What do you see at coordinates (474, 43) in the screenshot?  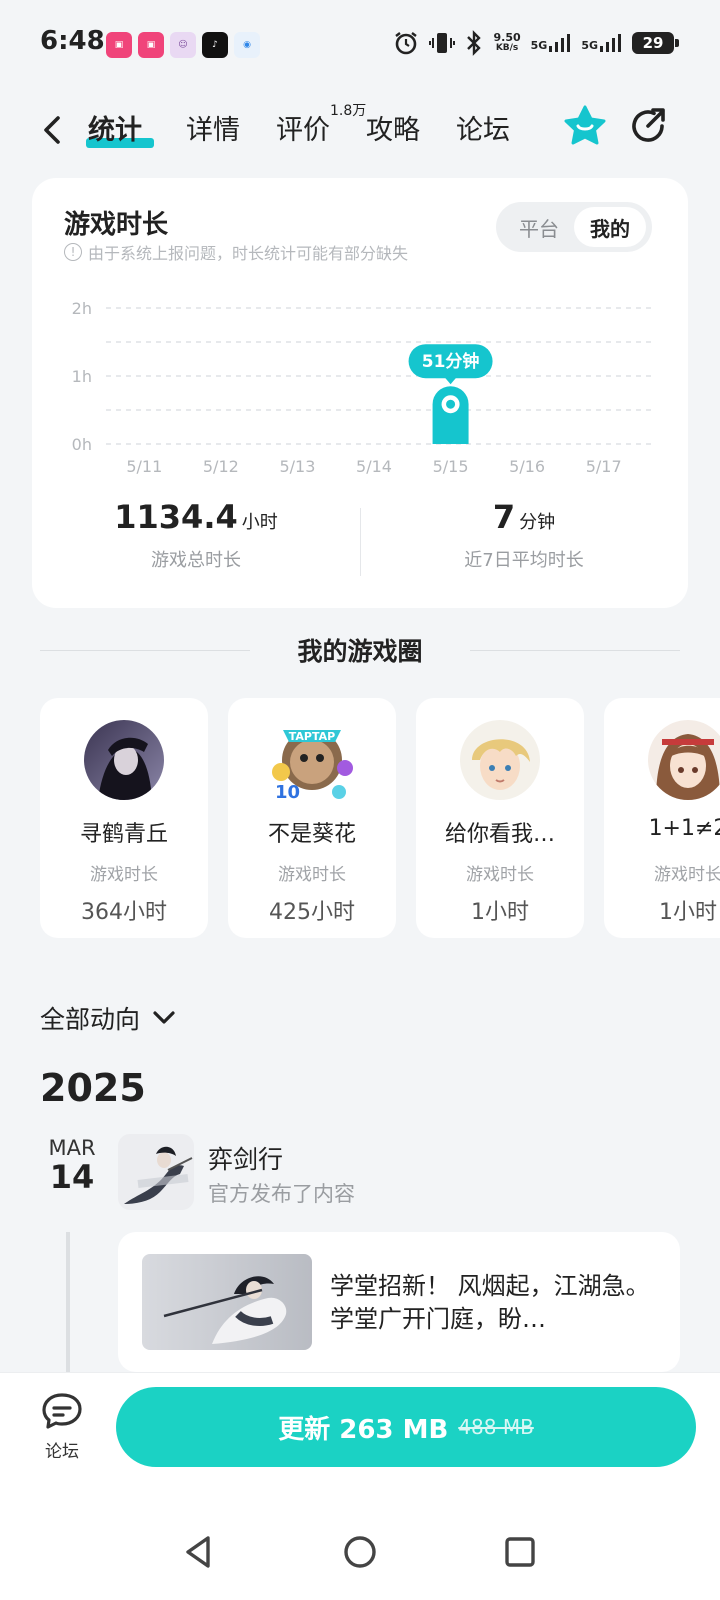 I see `bluetooth-icon` at bounding box center [474, 43].